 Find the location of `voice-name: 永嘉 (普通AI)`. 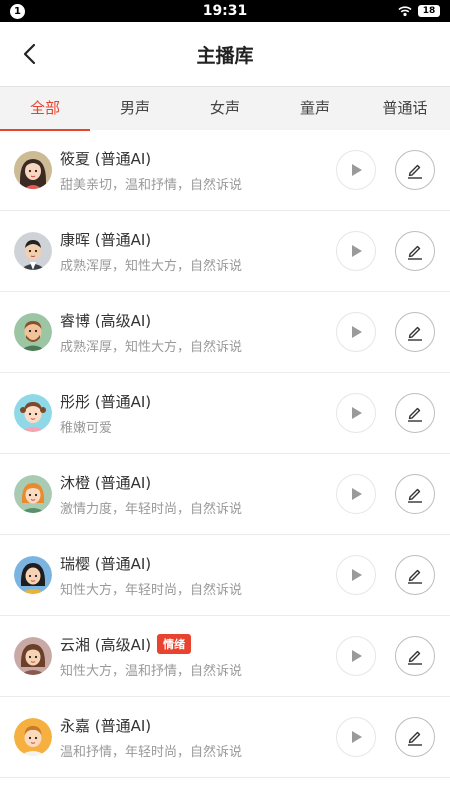

voice-name: 永嘉 (普通AI) is located at coordinates (106, 725).